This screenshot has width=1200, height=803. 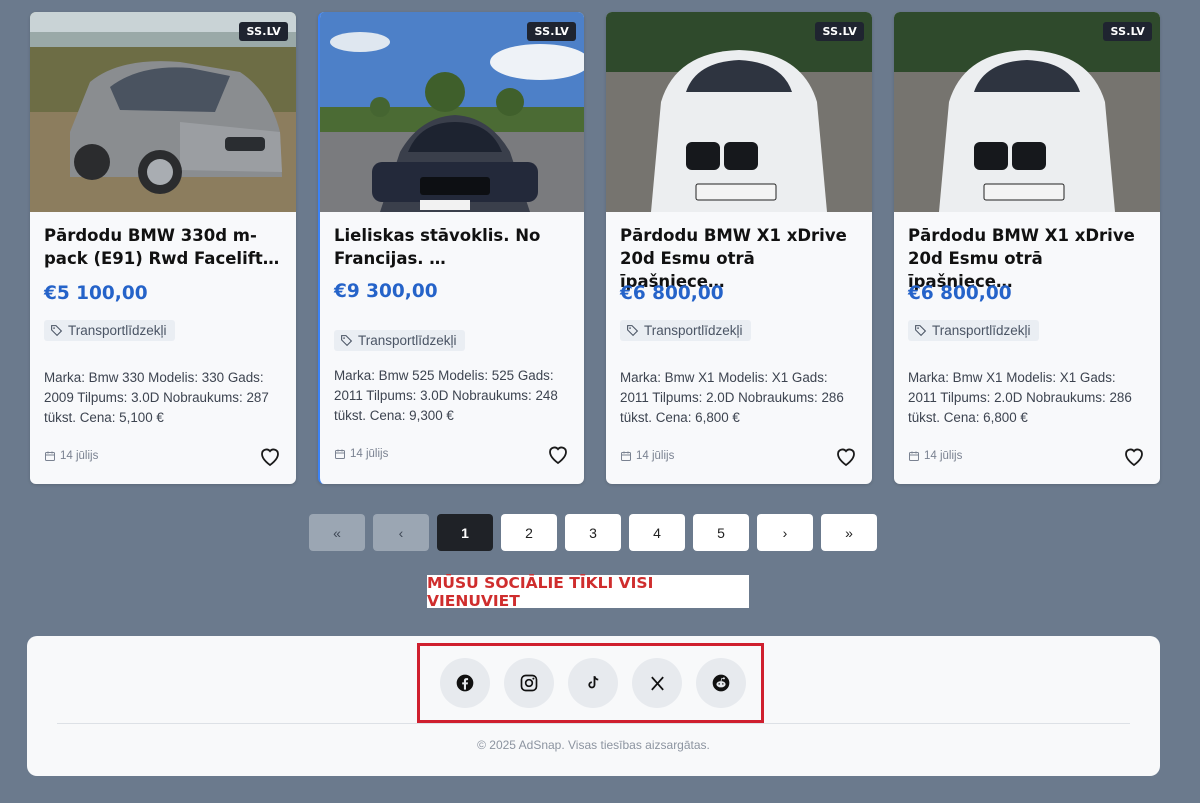 What do you see at coordinates (721, 532) in the screenshot?
I see `page-button-5: 5` at bounding box center [721, 532].